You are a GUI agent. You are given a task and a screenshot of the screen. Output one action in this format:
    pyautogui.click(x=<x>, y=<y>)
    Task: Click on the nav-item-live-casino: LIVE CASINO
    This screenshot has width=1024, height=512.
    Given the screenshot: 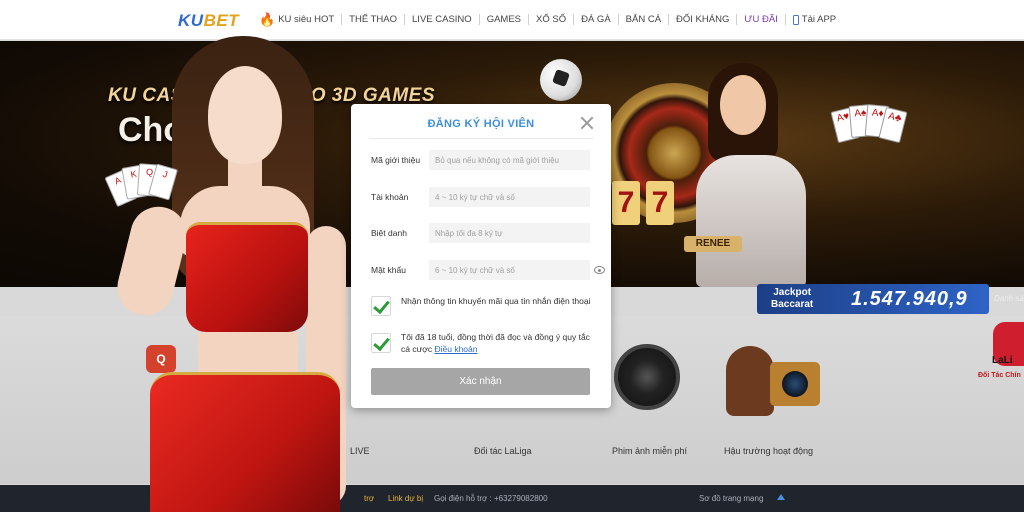 What is the action you would take?
    pyautogui.click(x=442, y=19)
    